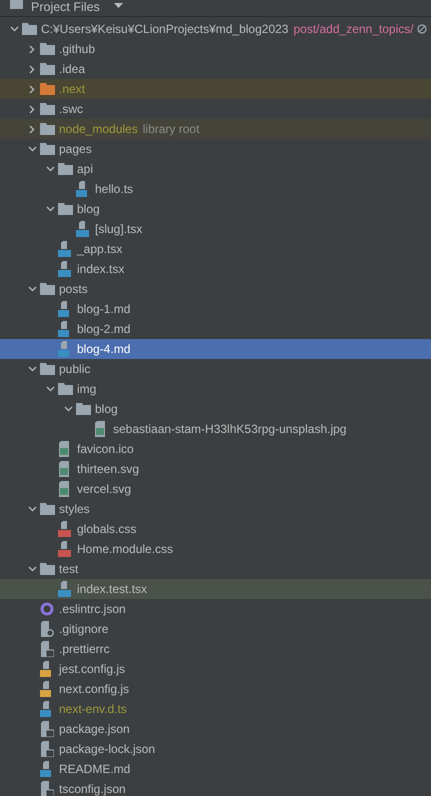 Image resolution: width=431 pixels, height=796 pixels. I want to click on tree-row: [slug].tsx, so click(215, 229).